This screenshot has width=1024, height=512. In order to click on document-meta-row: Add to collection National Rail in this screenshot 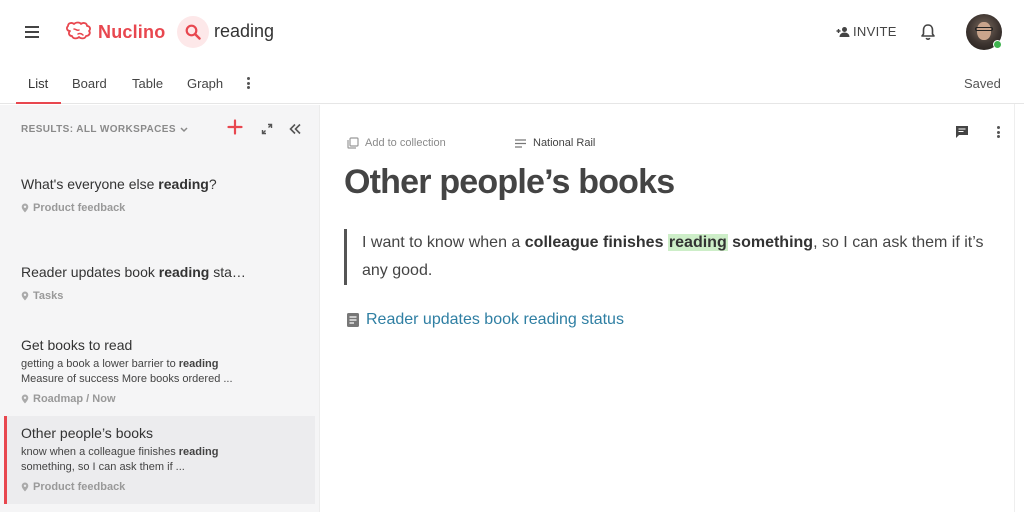, I will do `click(471, 143)`.